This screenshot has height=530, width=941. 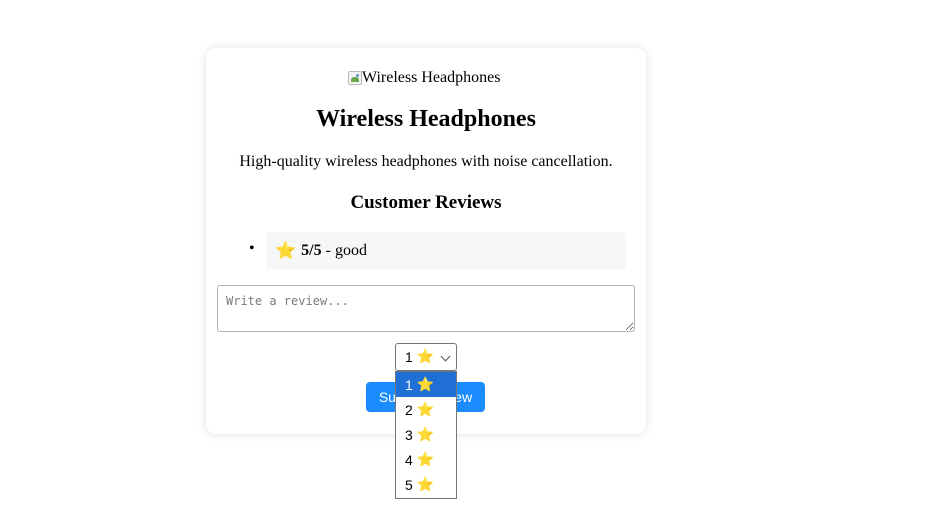 I want to click on review-rating: 5/5, so click(x=311, y=250).